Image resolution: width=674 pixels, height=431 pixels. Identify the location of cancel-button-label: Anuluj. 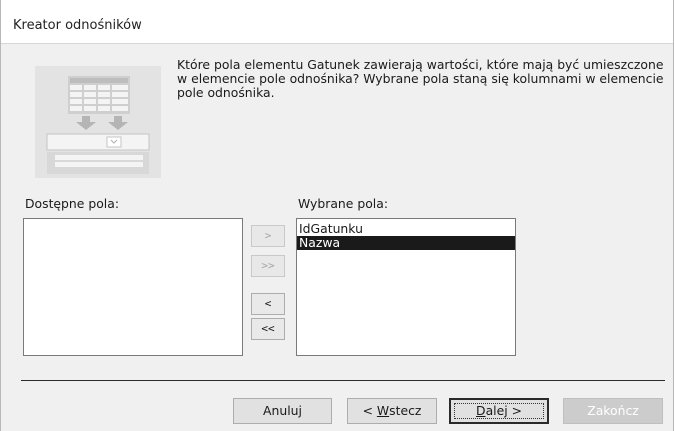
(282, 410).